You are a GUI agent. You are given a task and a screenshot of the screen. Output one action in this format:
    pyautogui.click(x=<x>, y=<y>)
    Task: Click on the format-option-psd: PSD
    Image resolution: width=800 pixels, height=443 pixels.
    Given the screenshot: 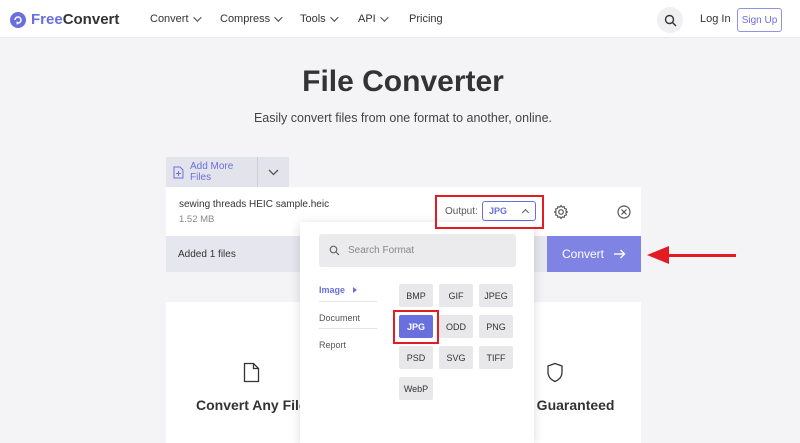 What is the action you would take?
    pyautogui.click(x=416, y=357)
    